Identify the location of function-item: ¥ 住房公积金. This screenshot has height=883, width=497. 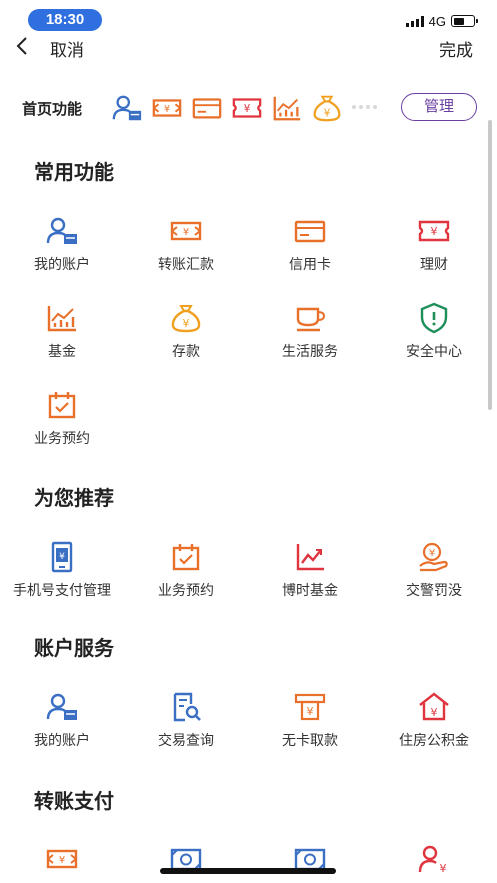
(434, 725).